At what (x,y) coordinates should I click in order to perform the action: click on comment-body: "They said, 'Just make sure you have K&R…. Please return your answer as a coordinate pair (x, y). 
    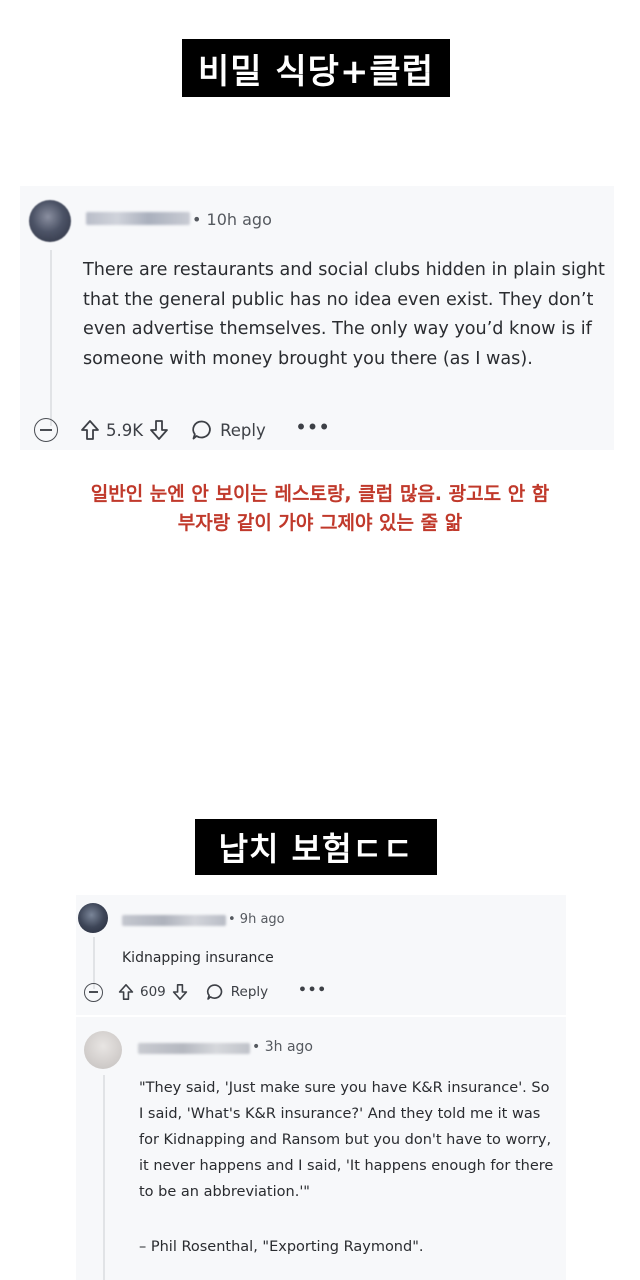
    Looking at the image, I should click on (346, 1140).